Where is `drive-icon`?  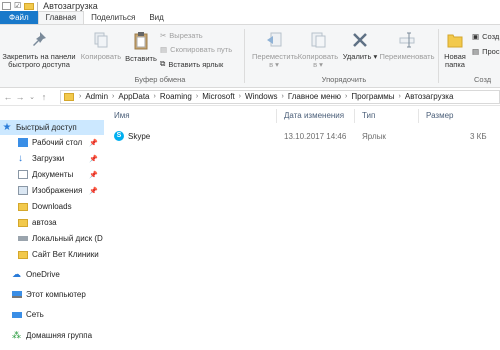
drive-icon is located at coordinates (23, 238).